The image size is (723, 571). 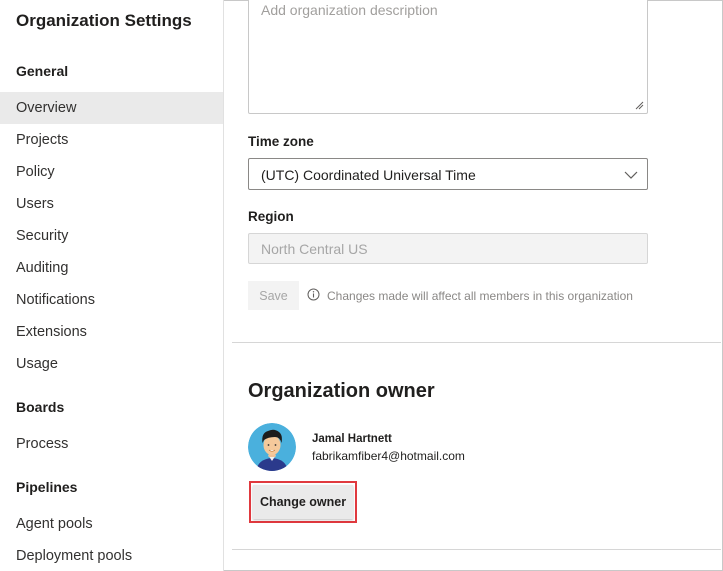 What do you see at coordinates (111, 172) in the screenshot?
I see `sidebar-item-policy: Policy` at bounding box center [111, 172].